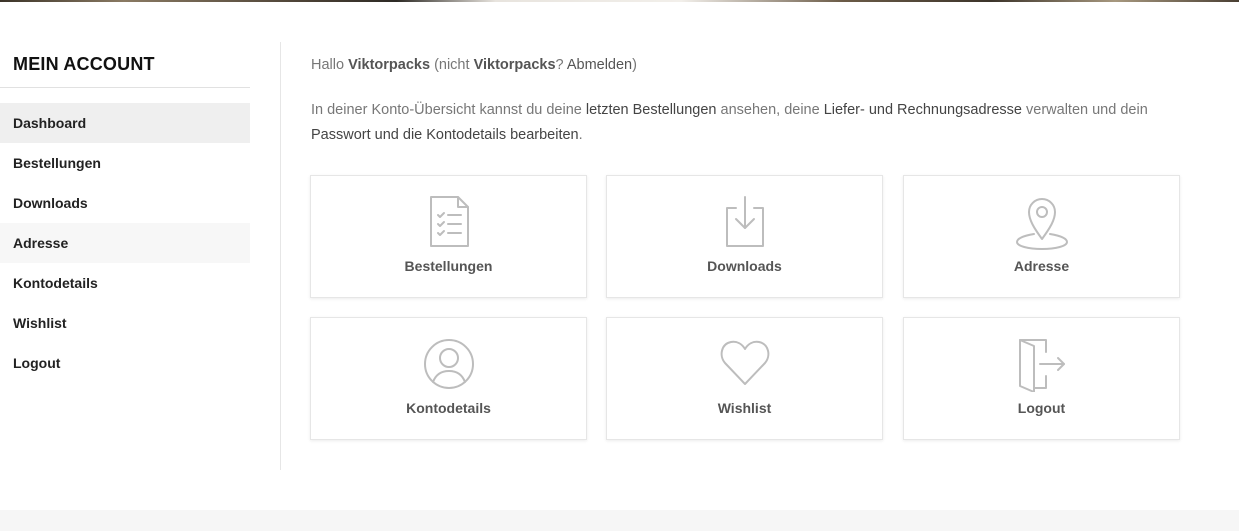  Describe the element at coordinates (448, 408) in the screenshot. I see `tile-label: Kontodetails` at that location.